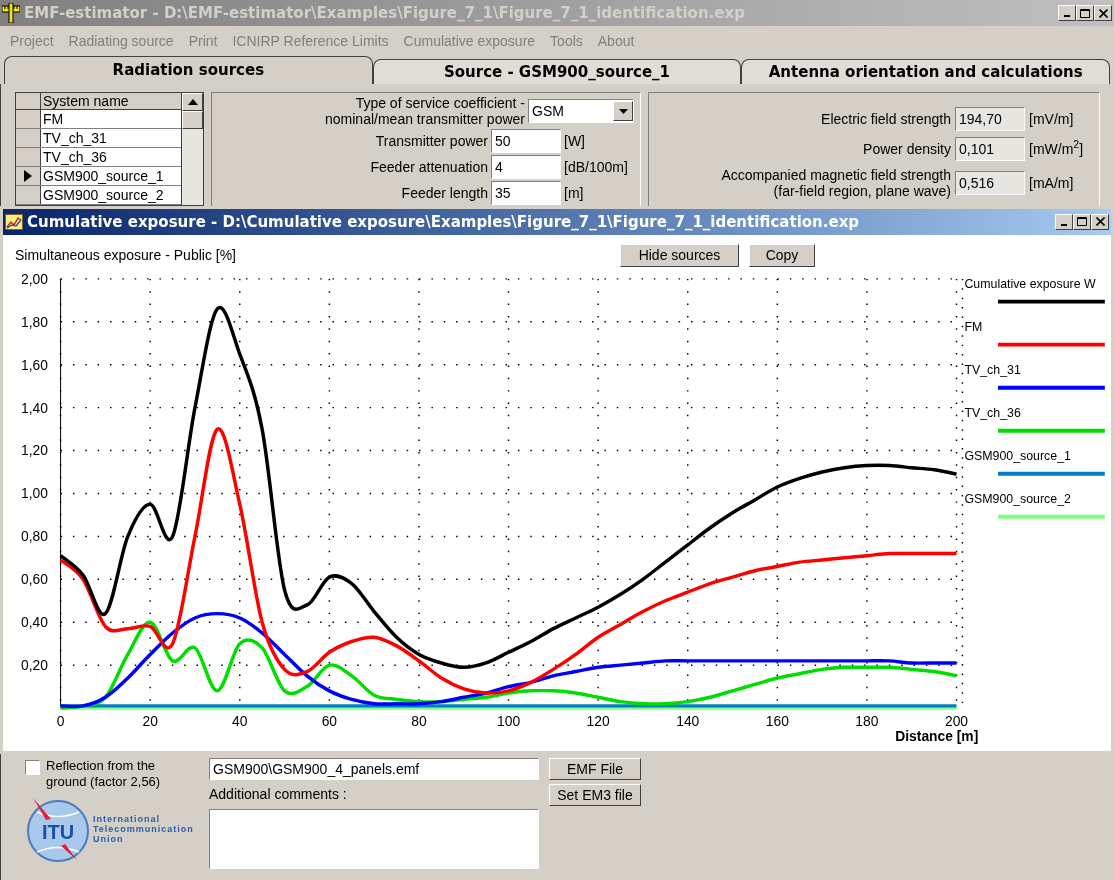  I want to click on push-button: Set EM3 file, so click(595, 795).